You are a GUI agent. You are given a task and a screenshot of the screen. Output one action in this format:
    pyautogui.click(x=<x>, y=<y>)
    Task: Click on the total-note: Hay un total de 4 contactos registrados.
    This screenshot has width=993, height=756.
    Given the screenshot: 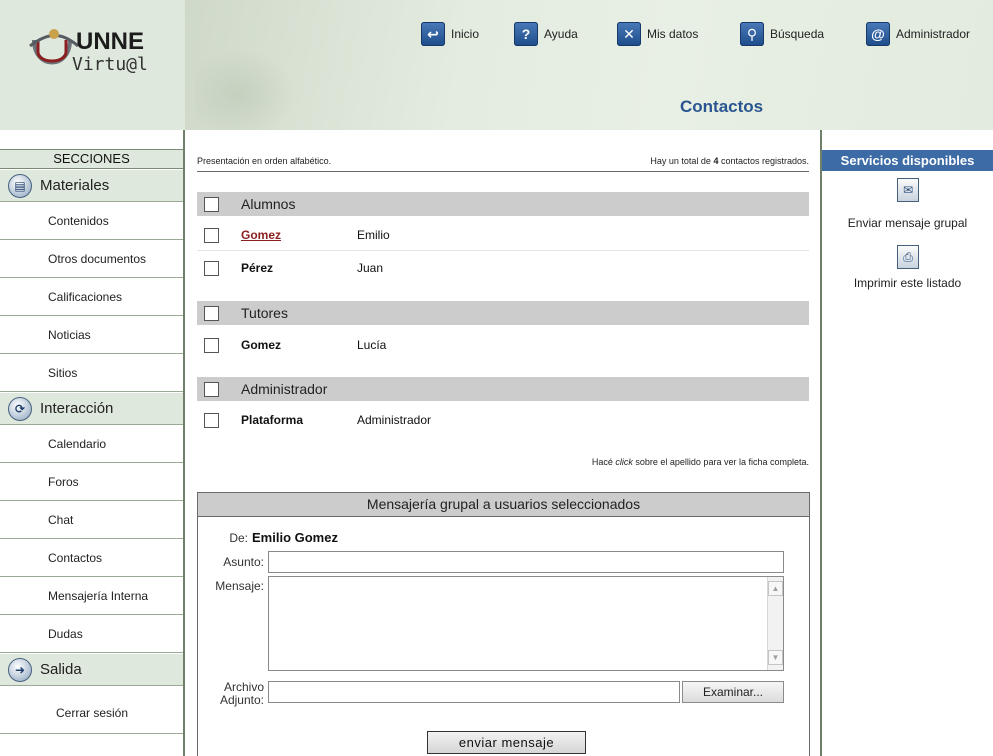 What is the action you would take?
    pyautogui.click(x=729, y=160)
    